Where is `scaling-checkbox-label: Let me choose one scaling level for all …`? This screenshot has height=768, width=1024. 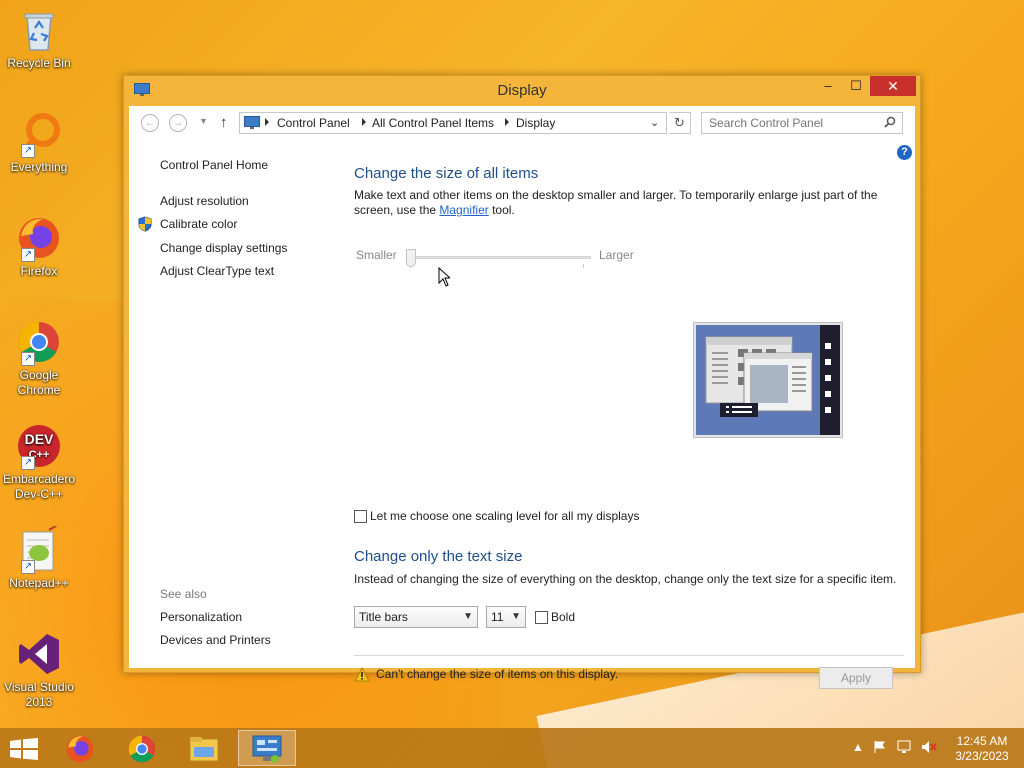
scaling-checkbox-label: Let me choose one scaling level for all … is located at coordinates (504, 516).